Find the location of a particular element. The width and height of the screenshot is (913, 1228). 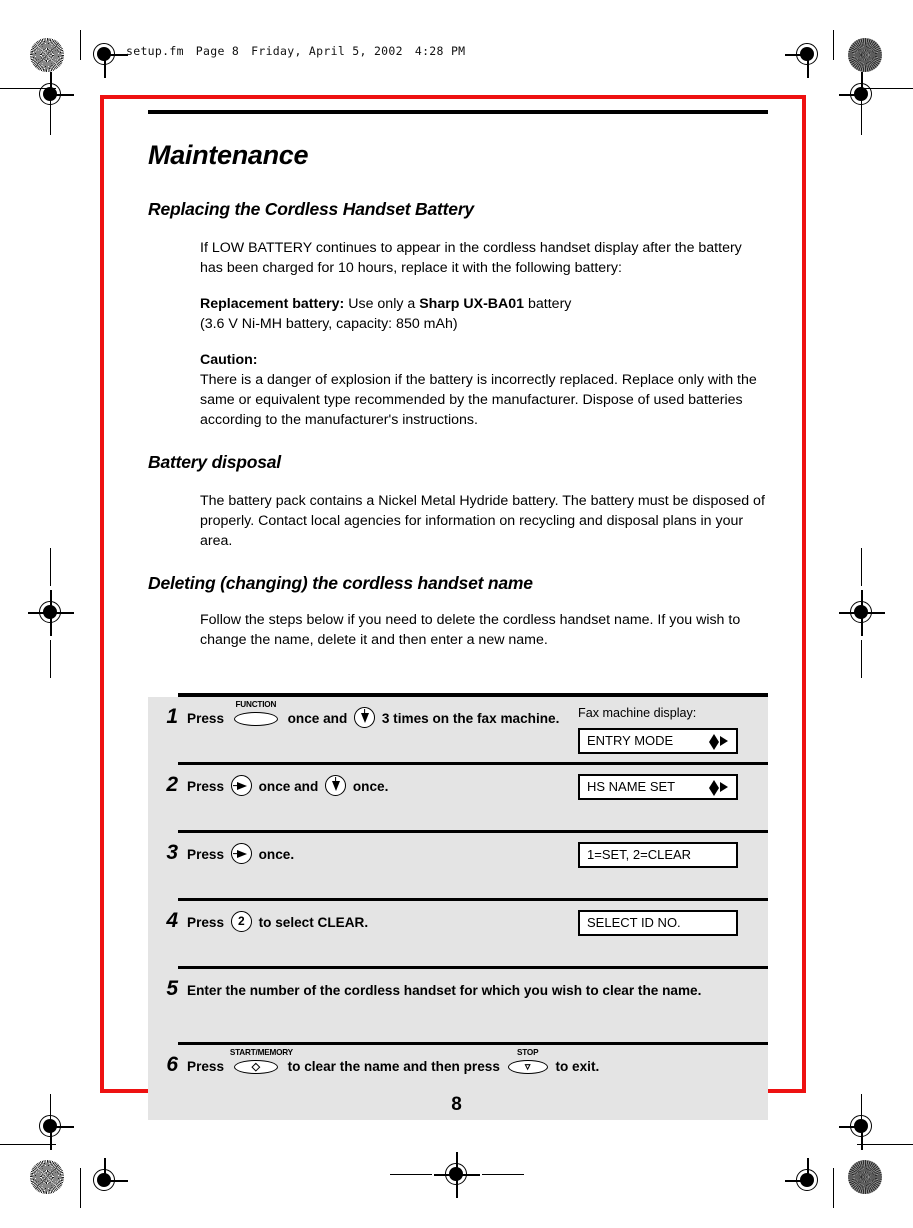

step-instruction: Press once. is located at coordinates (382, 854).